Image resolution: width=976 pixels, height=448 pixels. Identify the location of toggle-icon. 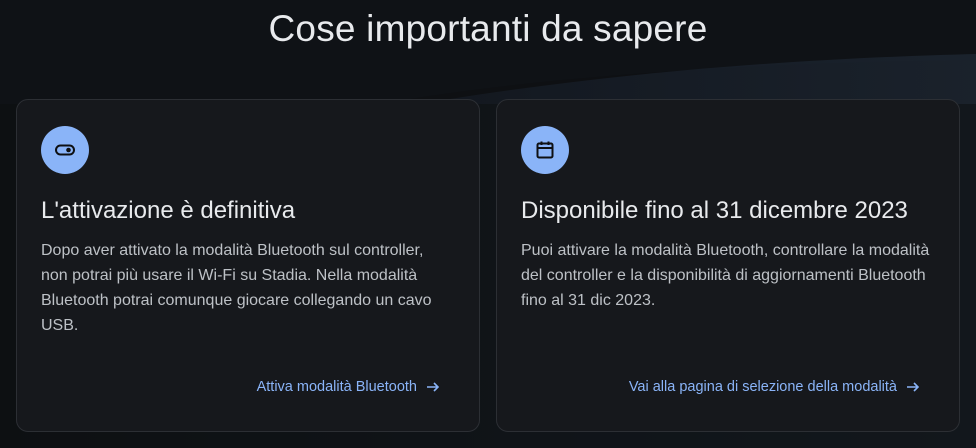
(65, 150).